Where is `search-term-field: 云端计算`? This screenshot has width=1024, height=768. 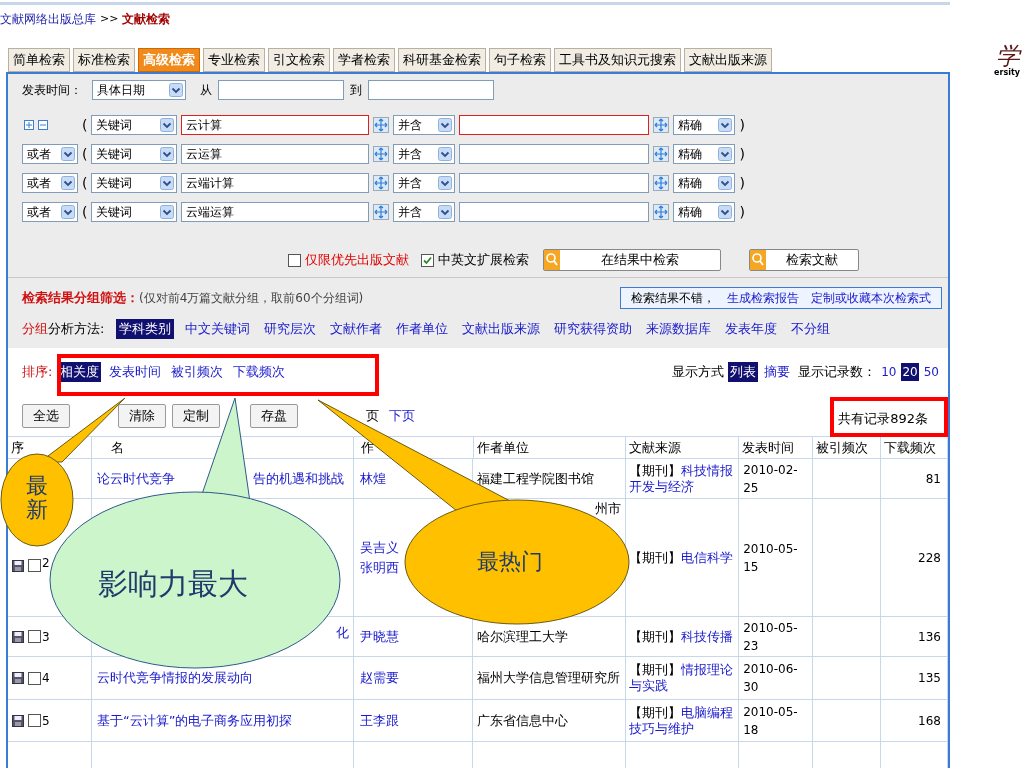 search-term-field: 云端计算 is located at coordinates (275, 183).